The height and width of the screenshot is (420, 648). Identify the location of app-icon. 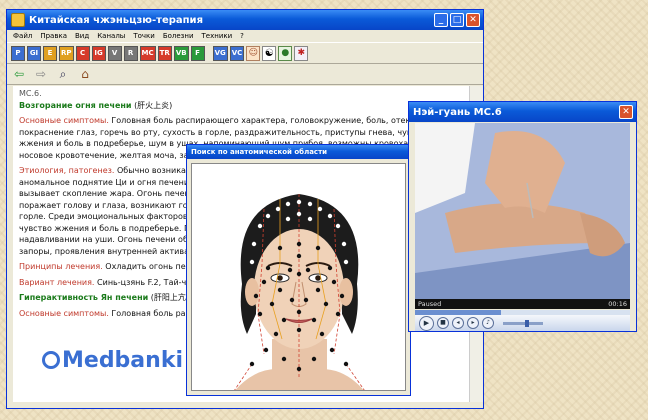
(18, 20).